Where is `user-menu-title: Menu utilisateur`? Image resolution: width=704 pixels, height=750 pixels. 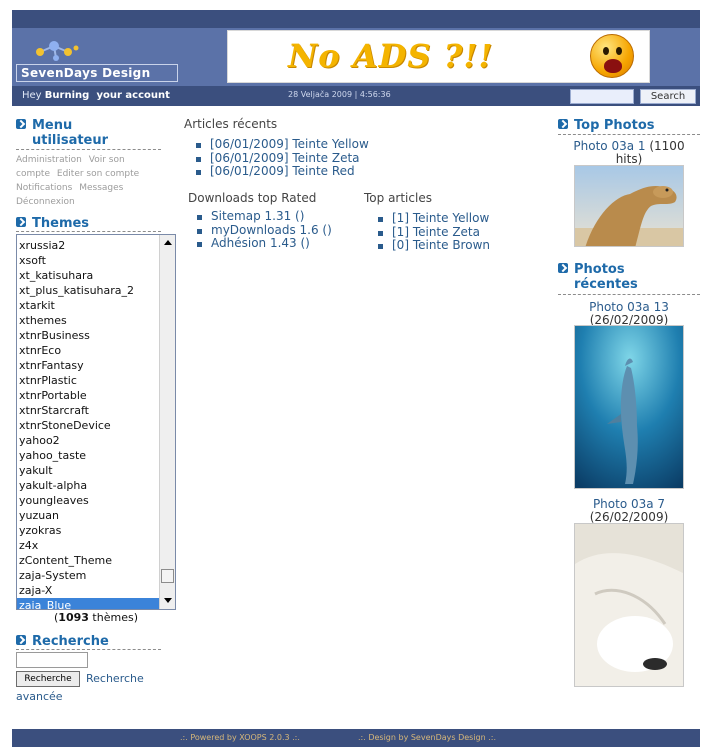 user-menu-title: Menu utilisateur is located at coordinates (91, 133).